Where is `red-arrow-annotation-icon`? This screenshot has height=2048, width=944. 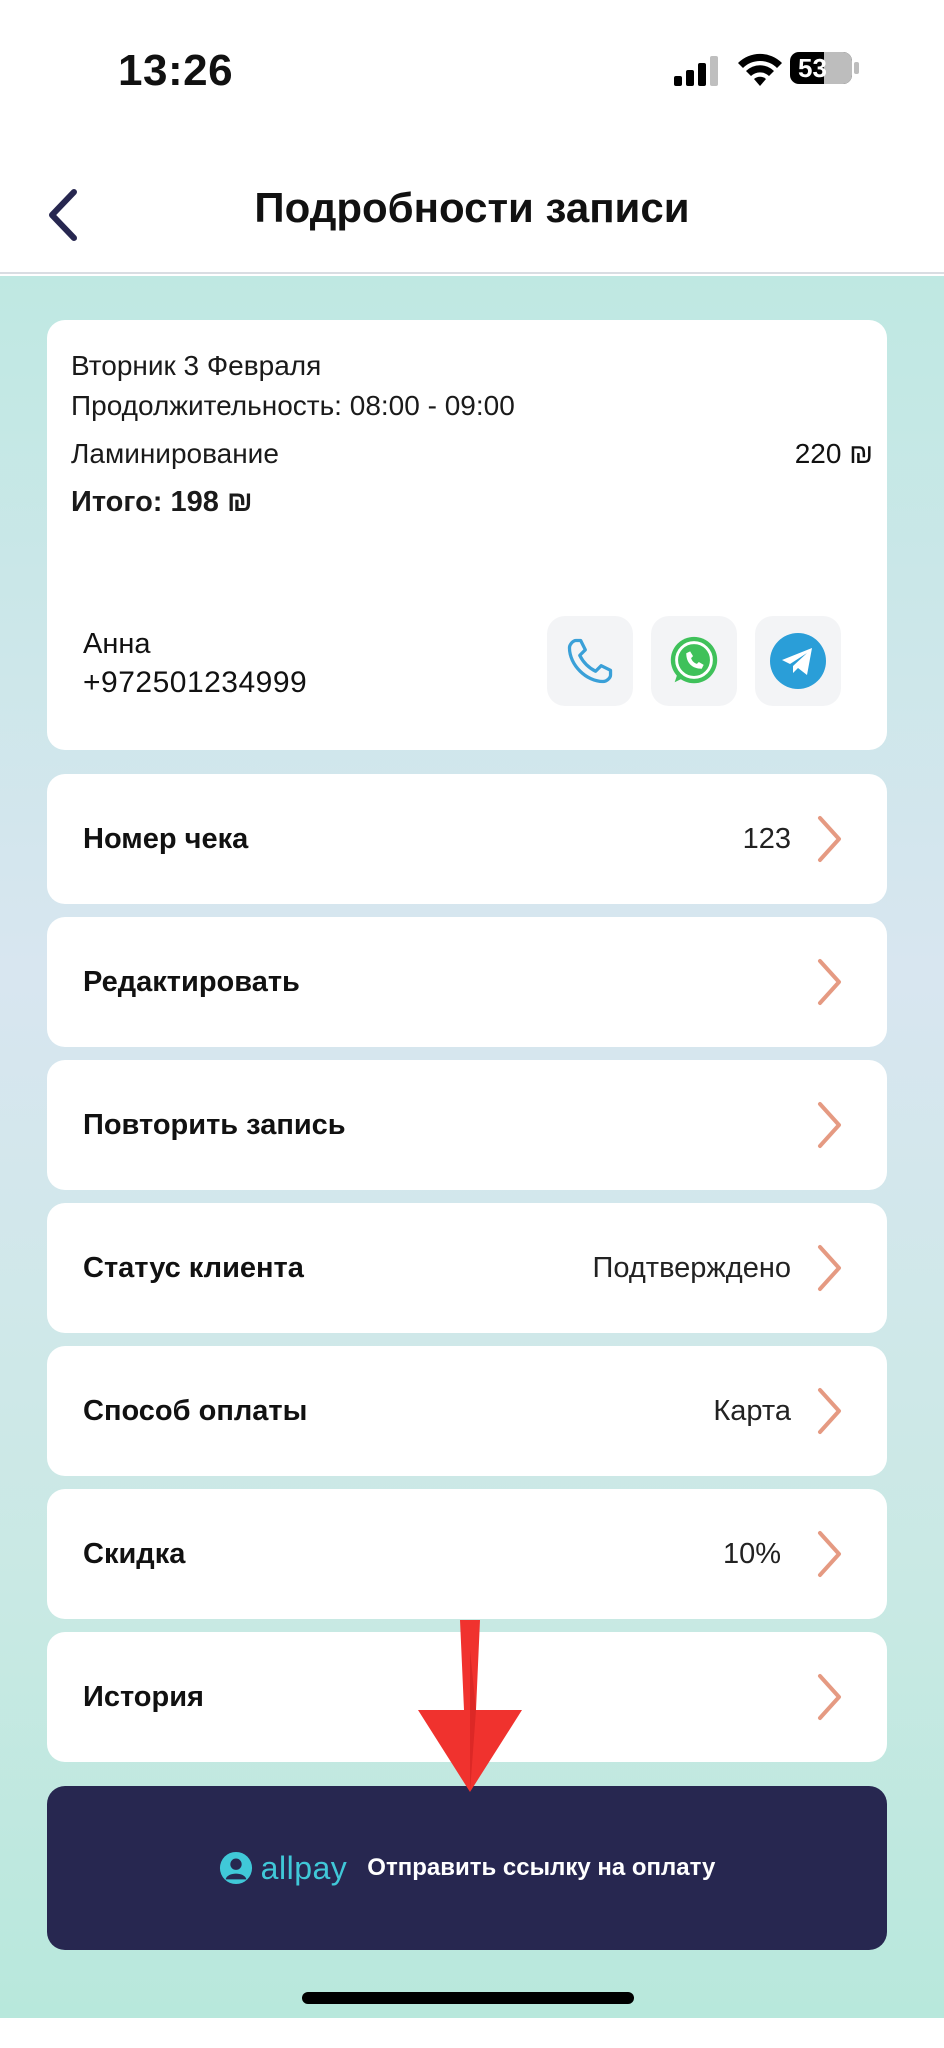
red-arrow-annotation-icon is located at coordinates (470, 1706).